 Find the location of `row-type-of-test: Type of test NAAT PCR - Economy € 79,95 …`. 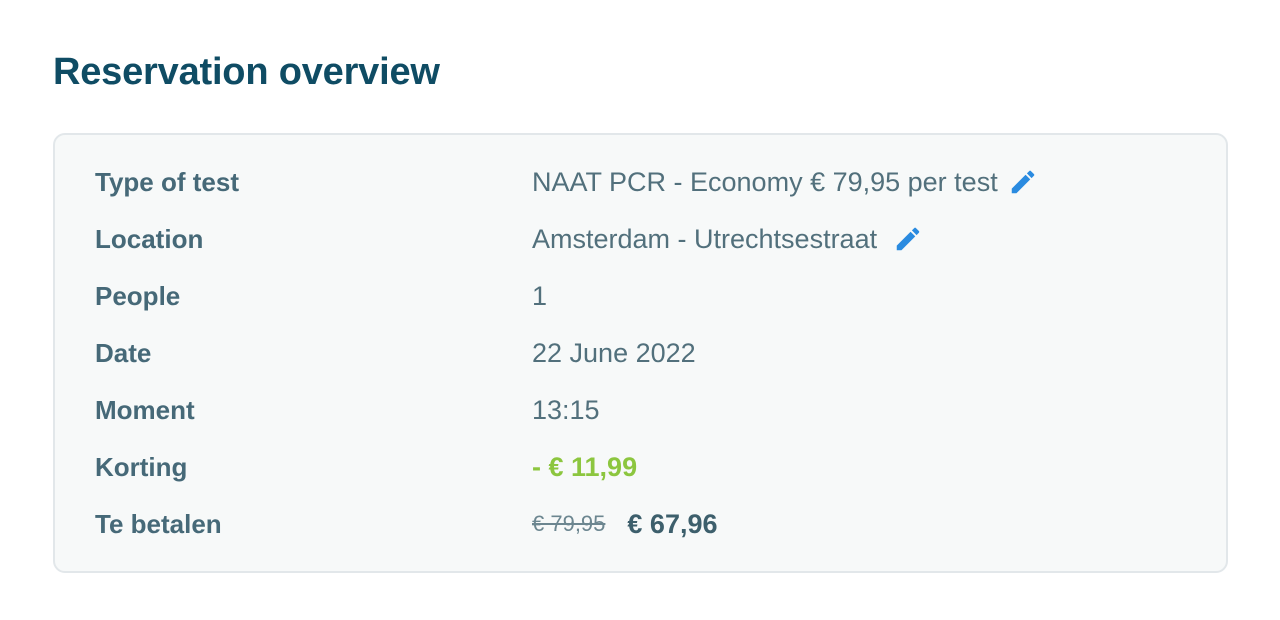

row-type-of-test: Type of test NAAT PCR - Economy € 79,95 … is located at coordinates (640, 182).